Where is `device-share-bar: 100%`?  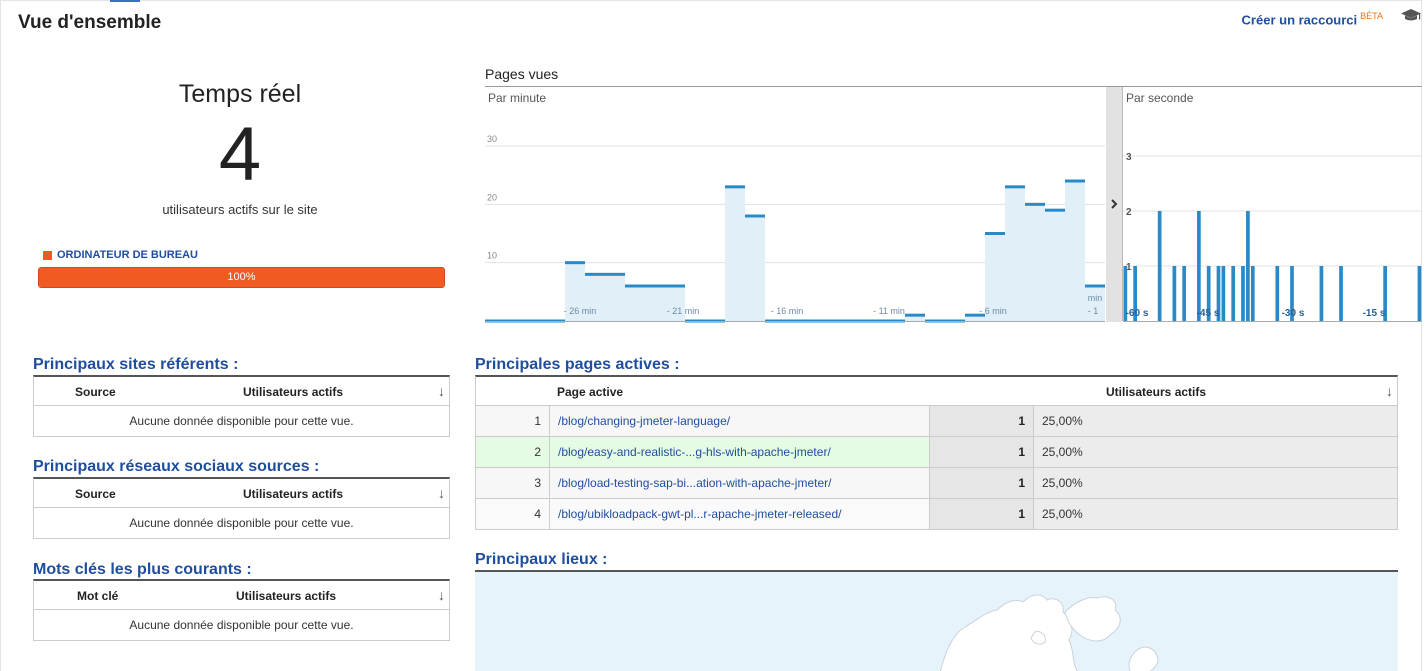 device-share-bar: 100% is located at coordinates (241, 277).